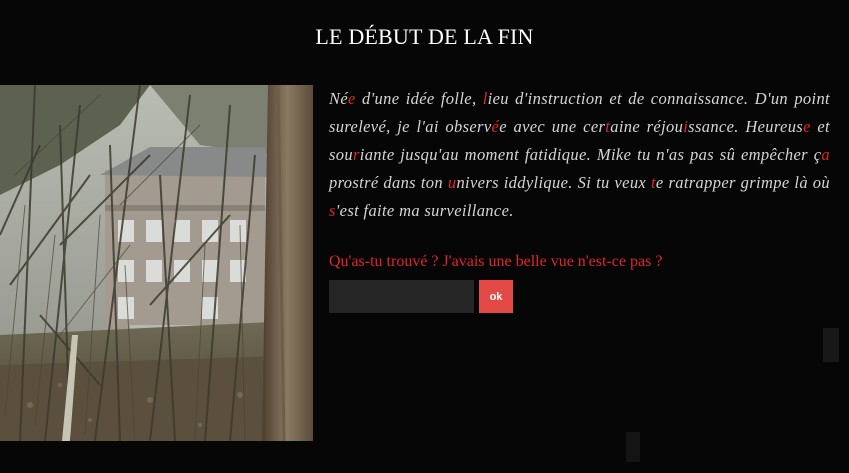 This screenshot has width=849, height=473. Describe the element at coordinates (356, 154) in the screenshot. I see `poem-highlight-letter: r` at that location.